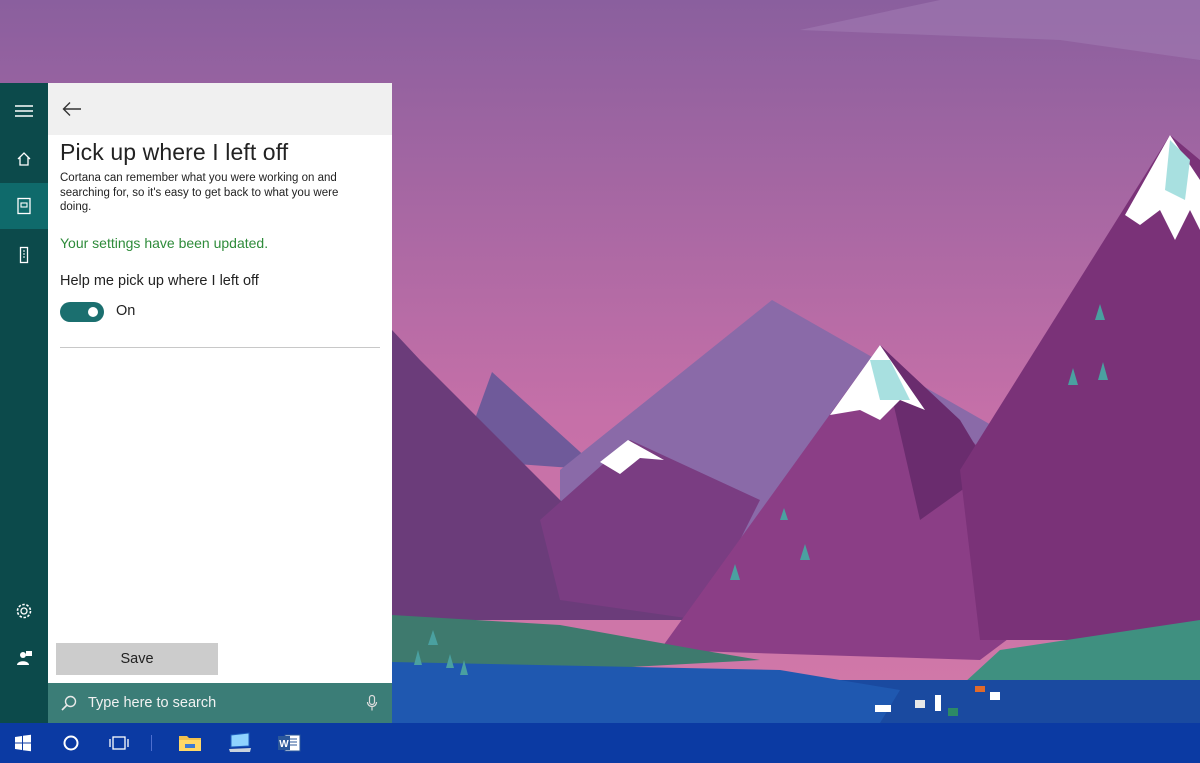 The image size is (1200, 763). Describe the element at coordinates (284, 744) in the screenshot. I see `svg-text: W` at that location.